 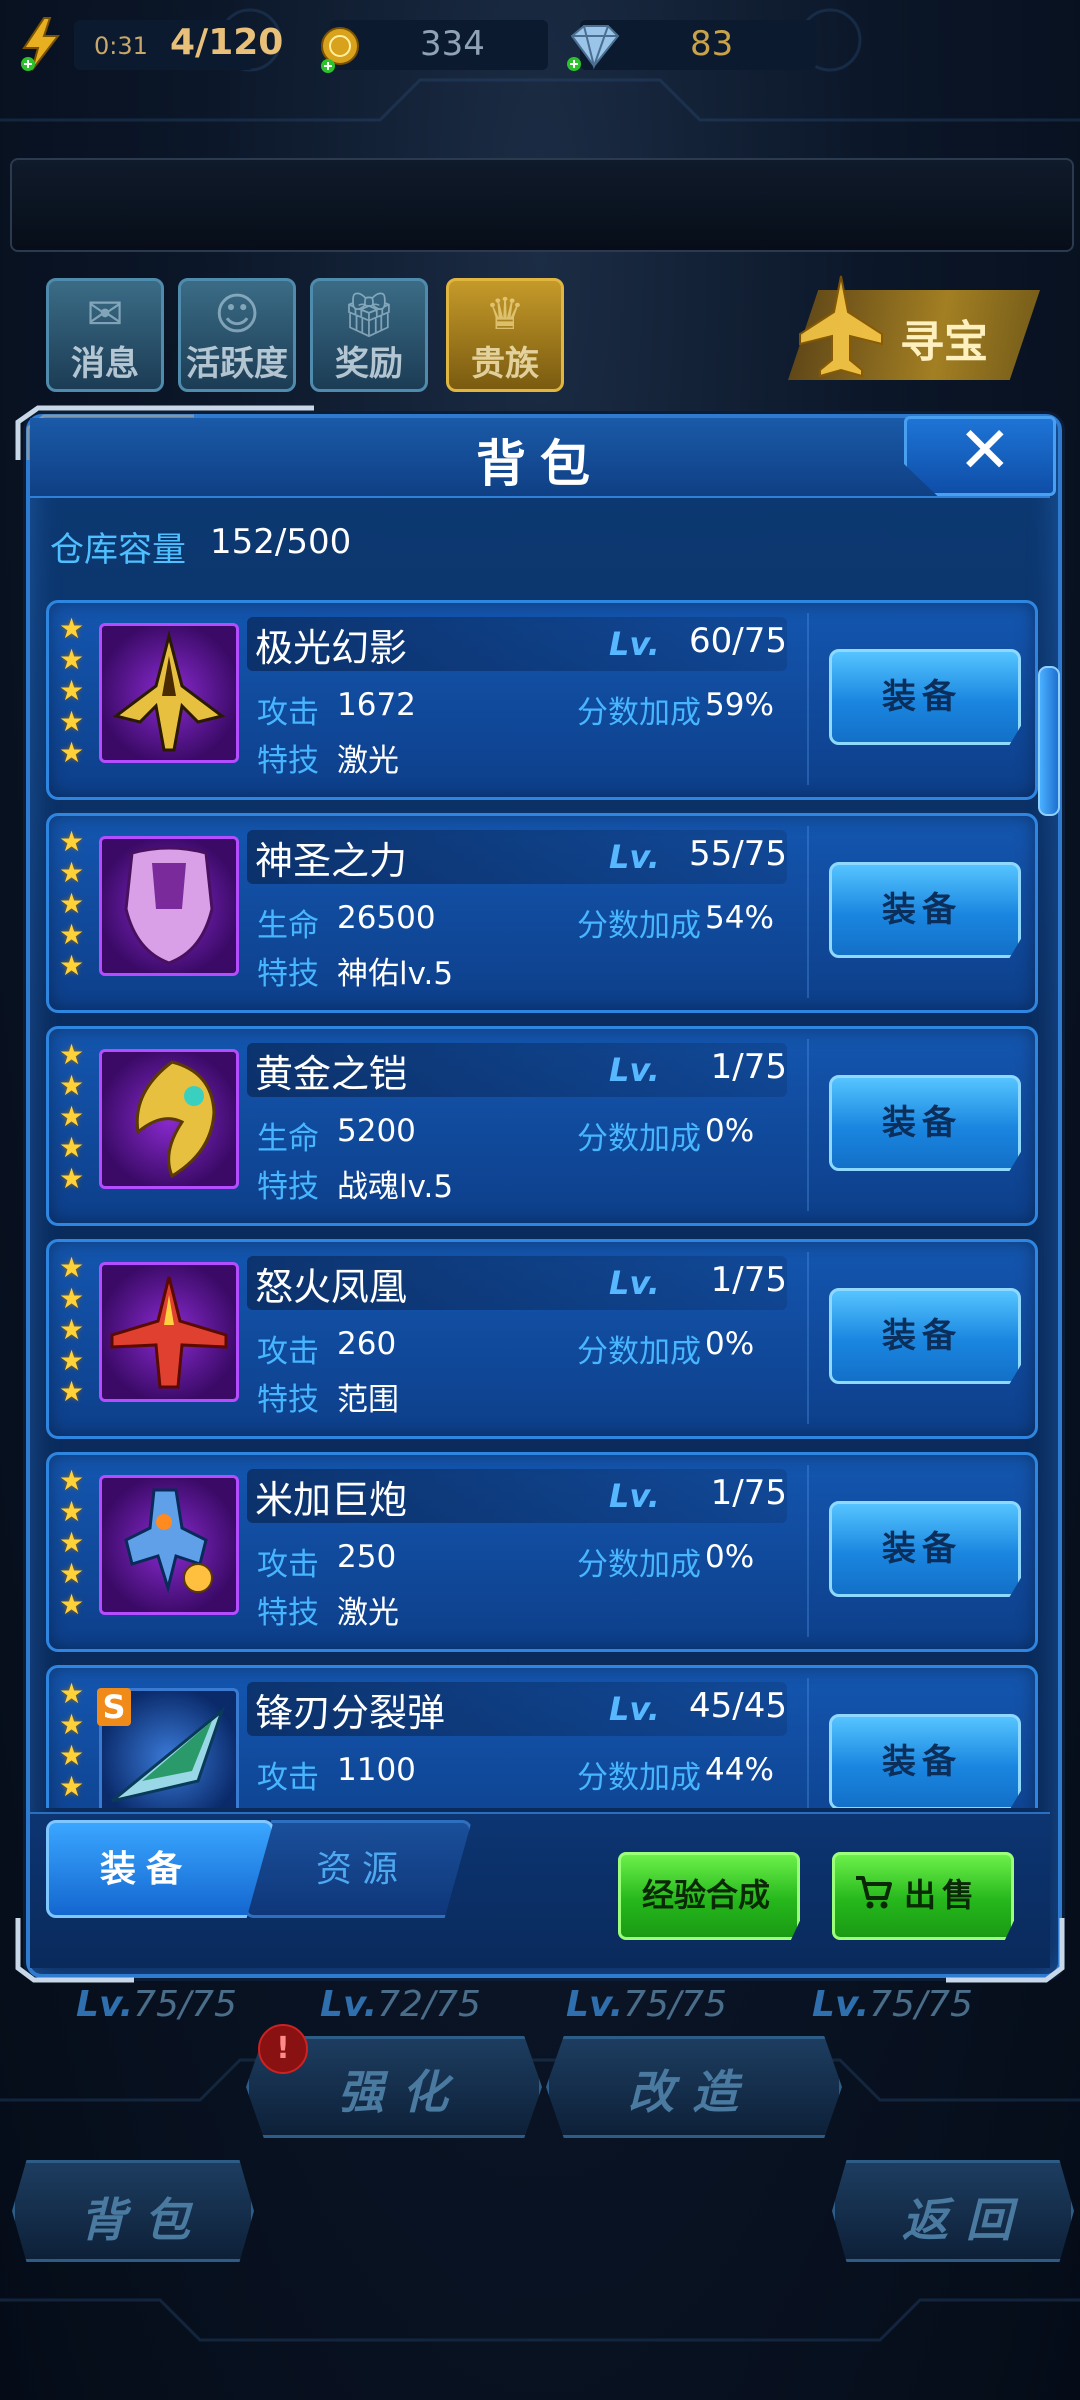 What do you see at coordinates (505, 364) in the screenshot?
I see `menu-label: 贵族` at bounding box center [505, 364].